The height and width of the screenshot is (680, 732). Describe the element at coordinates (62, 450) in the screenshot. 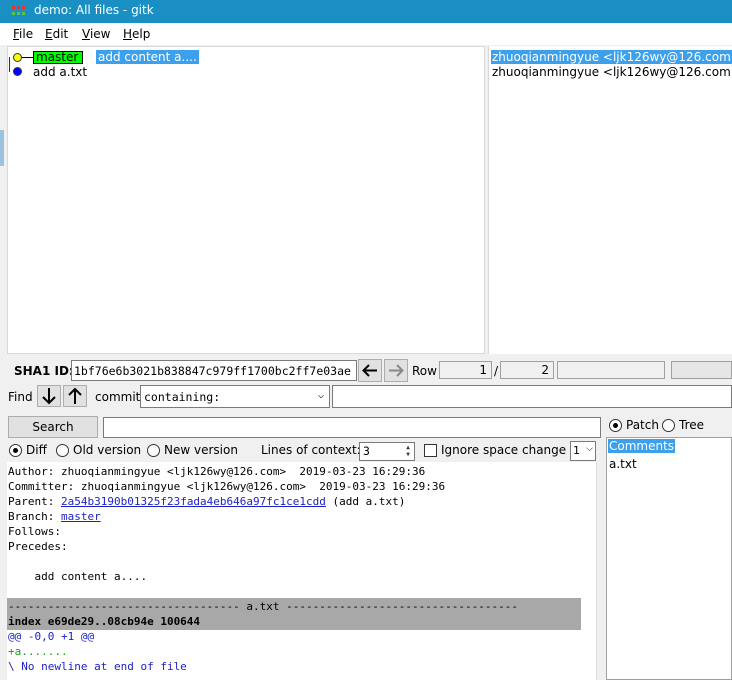

I see `old-version-radio` at that location.